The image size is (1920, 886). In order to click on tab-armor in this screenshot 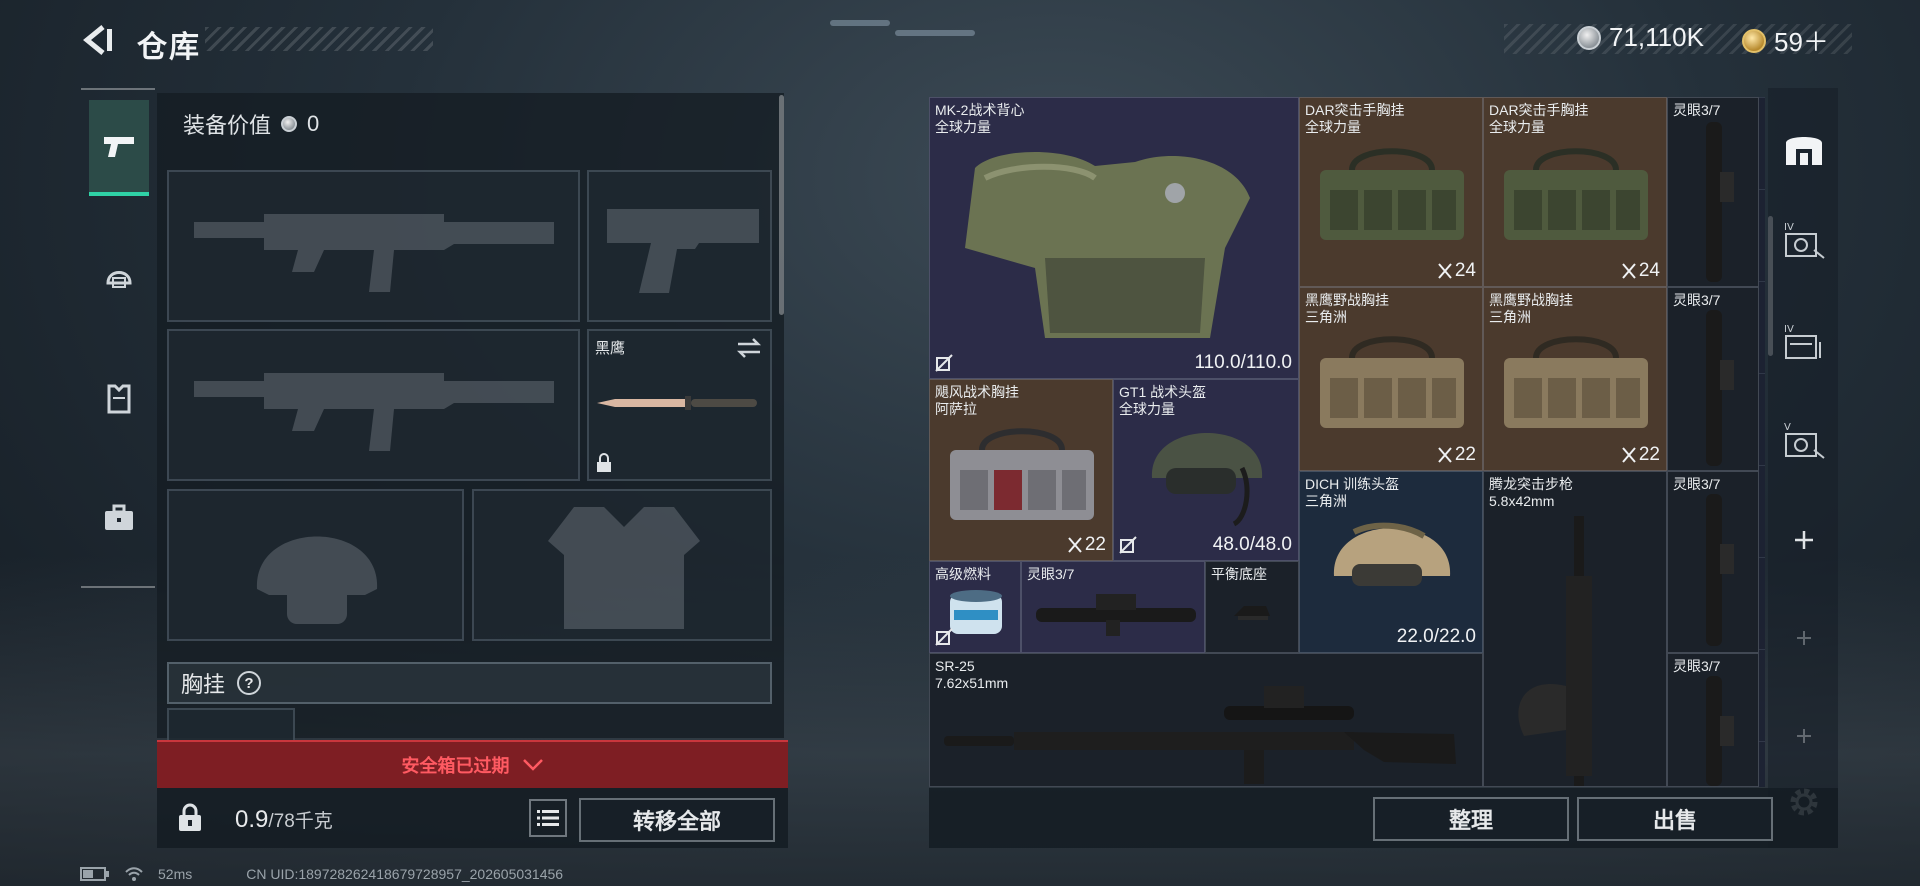, I will do `click(119, 398)`.